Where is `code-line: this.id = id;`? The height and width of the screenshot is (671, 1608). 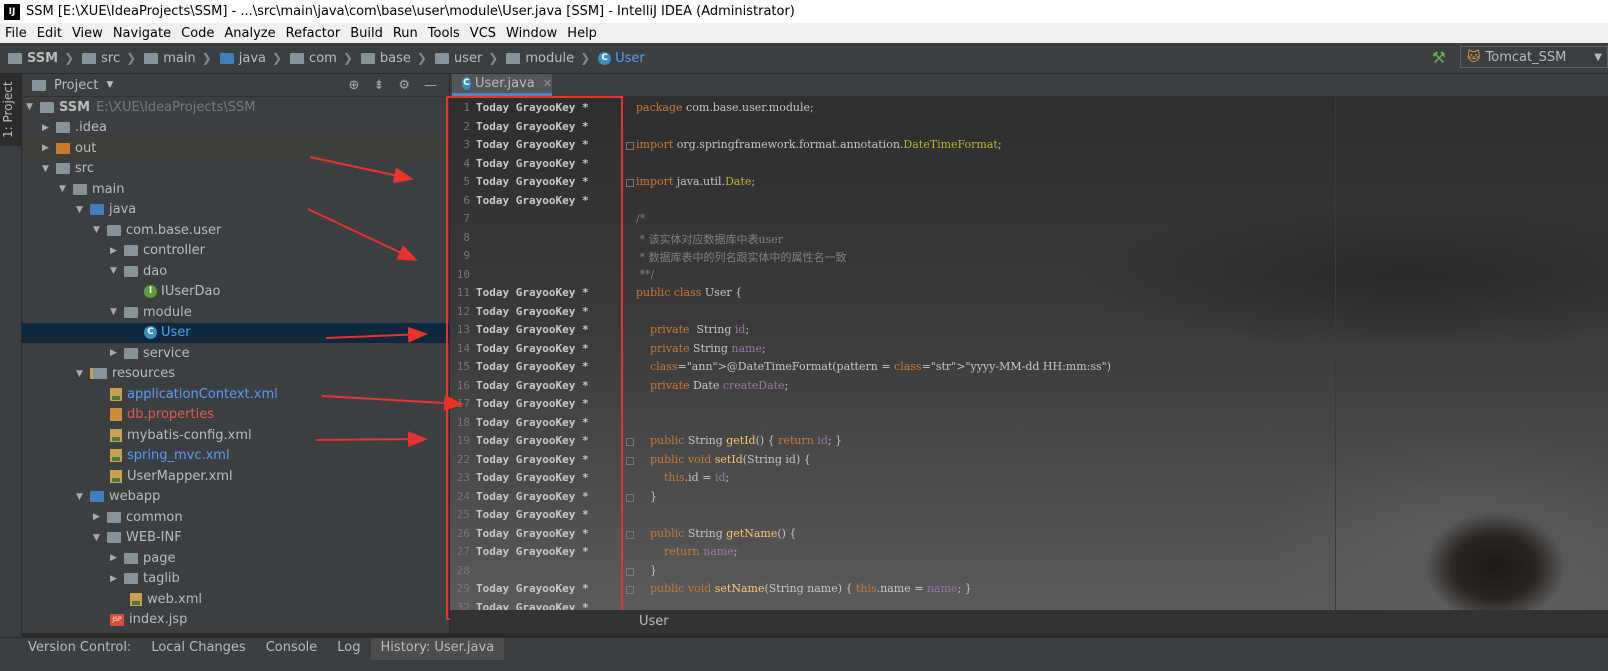
code-line: this.id = id; is located at coordinates (682, 477).